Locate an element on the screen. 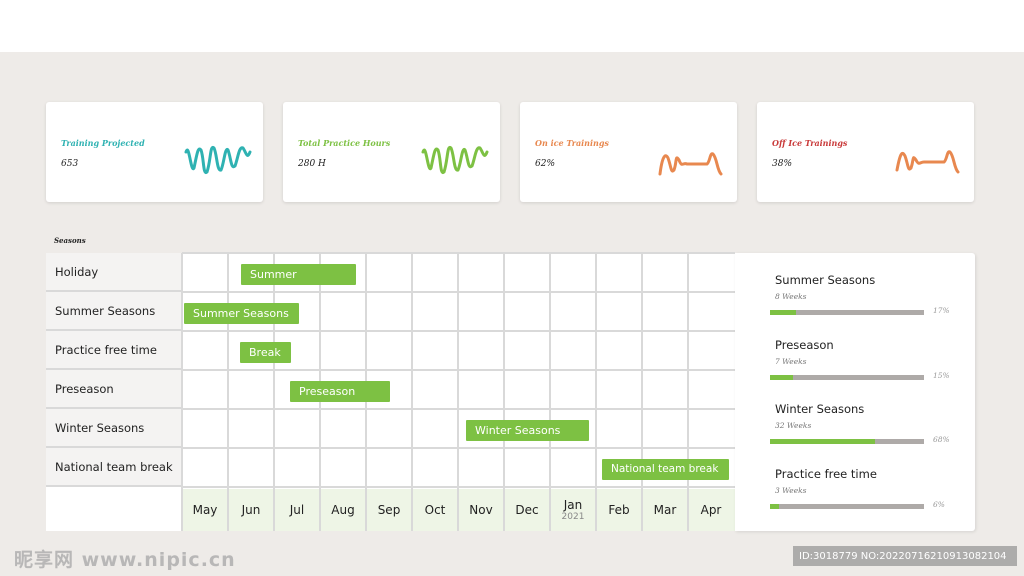 This screenshot has height=576, width=1024. row-label-national-team-break: National team break is located at coordinates (114, 467).